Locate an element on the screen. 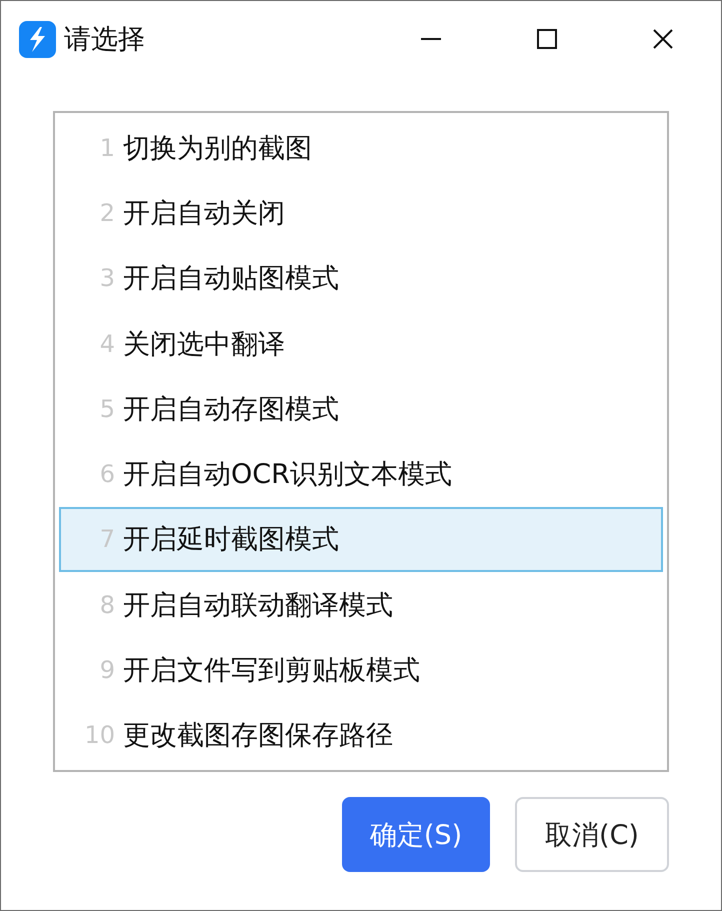 Image resolution: width=722 pixels, height=911 pixels. lightning-app-icon is located at coordinates (37, 39).